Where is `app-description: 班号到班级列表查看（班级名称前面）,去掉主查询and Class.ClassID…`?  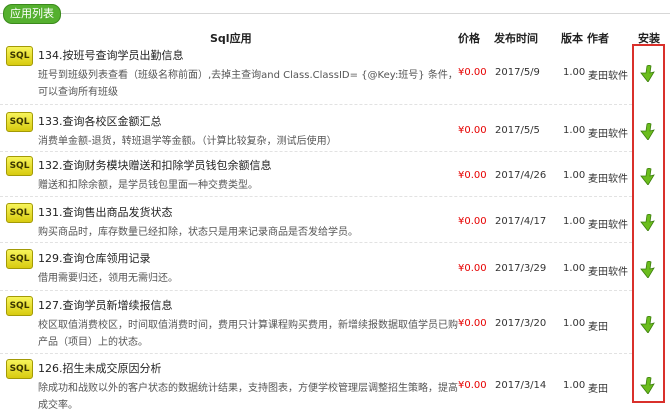 app-description: 班号到班级列表查看（班级名称前面）,去掉主查询and Class.ClassID… is located at coordinates (248, 84).